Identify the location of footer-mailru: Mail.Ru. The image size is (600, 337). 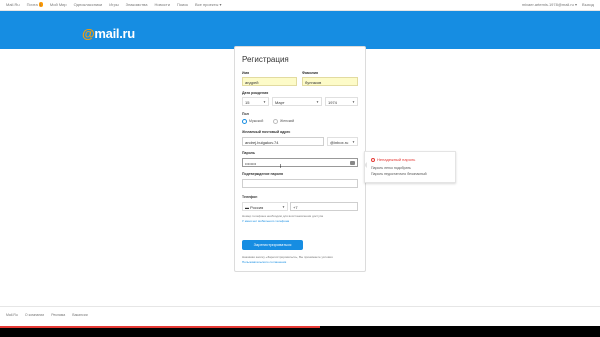
(12, 315).